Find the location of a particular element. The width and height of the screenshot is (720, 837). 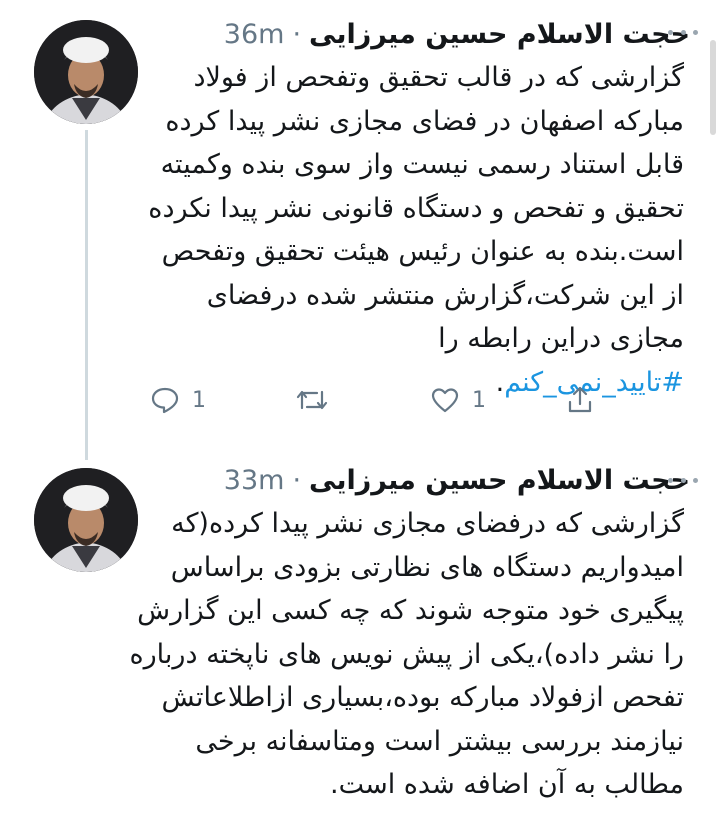

tweet-header: حجت الاسلام حسین میرزایی · 33m is located at coordinates (457, 480).